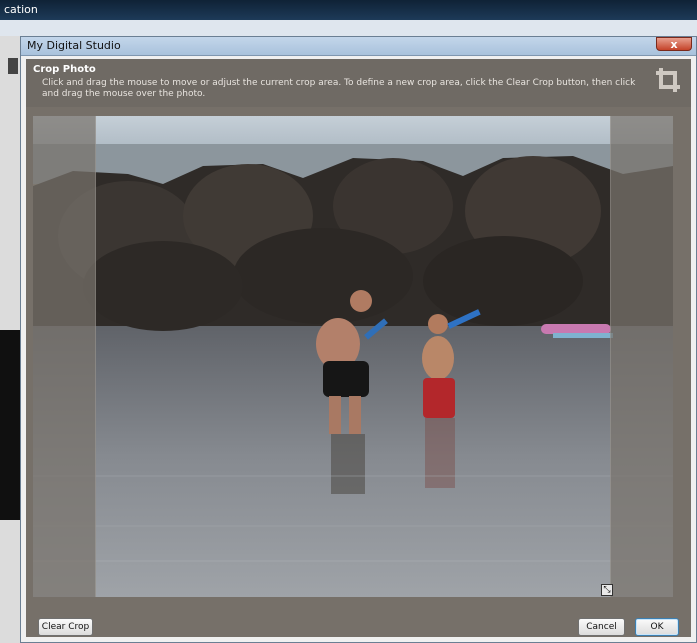 This screenshot has height=643, width=697. What do you see at coordinates (668, 80) in the screenshot?
I see `crop-icon` at bounding box center [668, 80].